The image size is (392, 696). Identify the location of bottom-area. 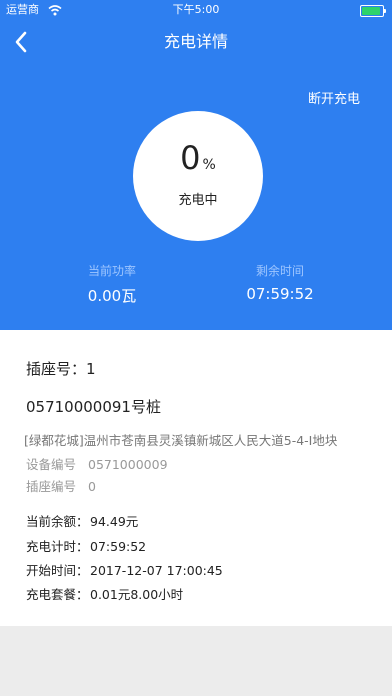
(196, 661).